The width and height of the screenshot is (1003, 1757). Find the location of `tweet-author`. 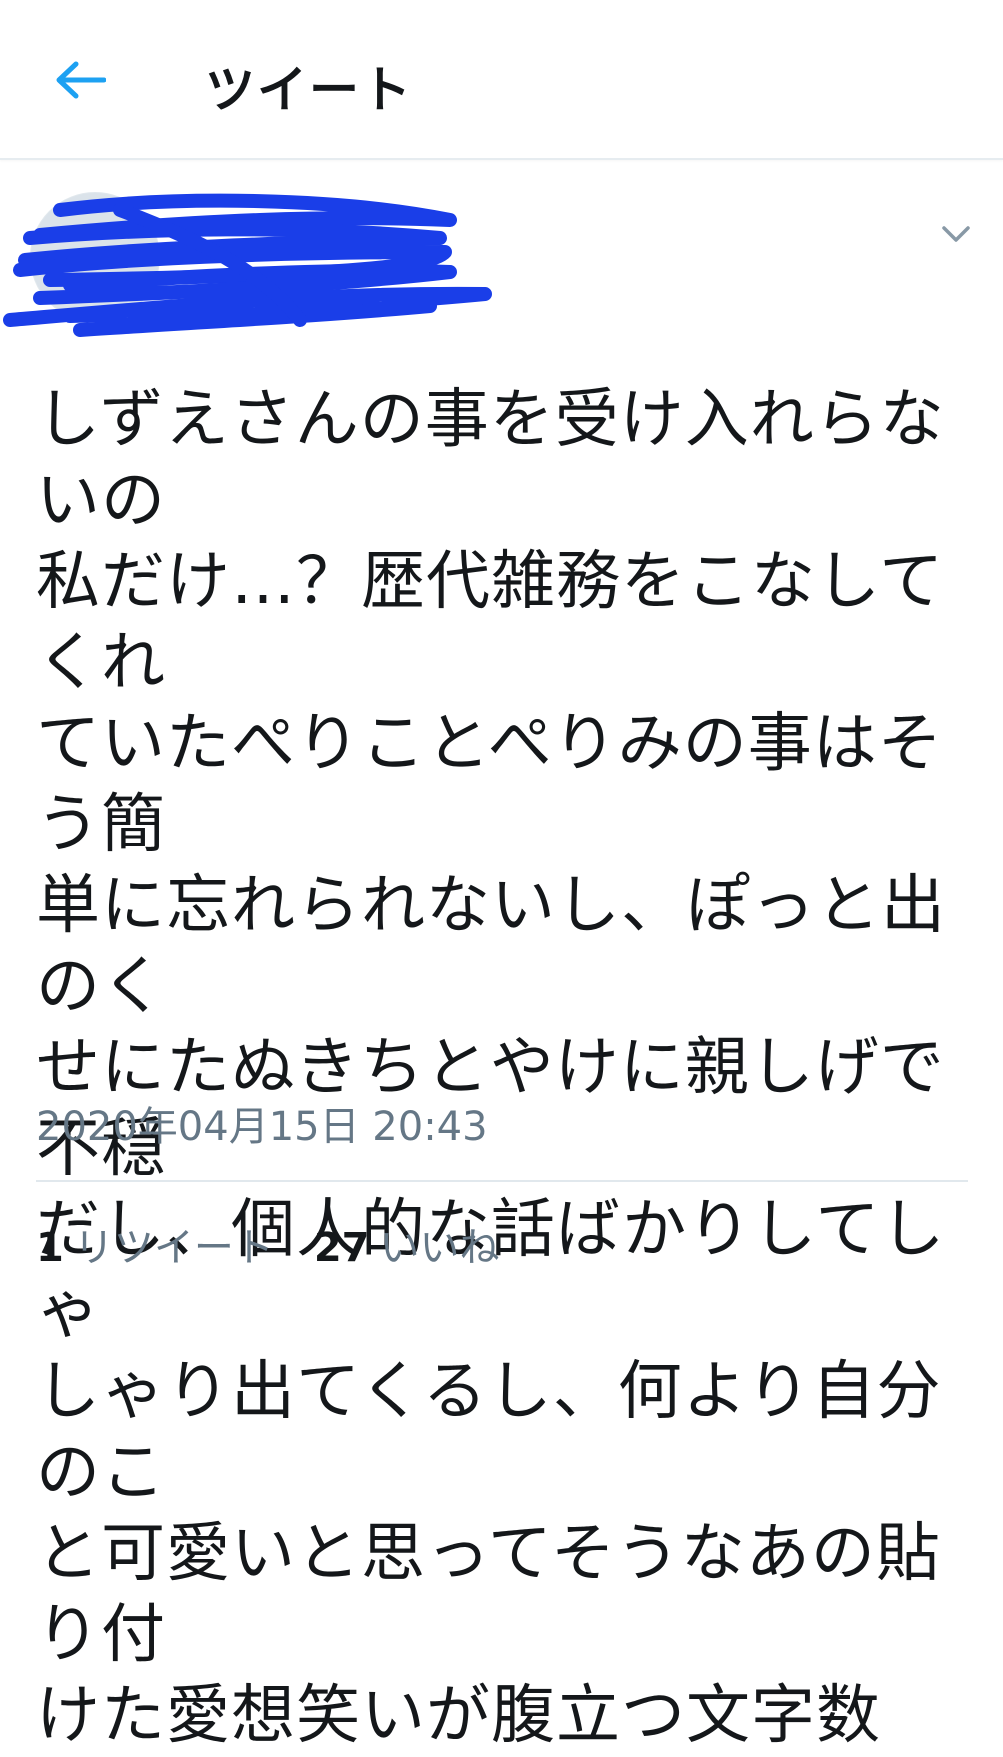

tweet-author is located at coordinates (501, 265).